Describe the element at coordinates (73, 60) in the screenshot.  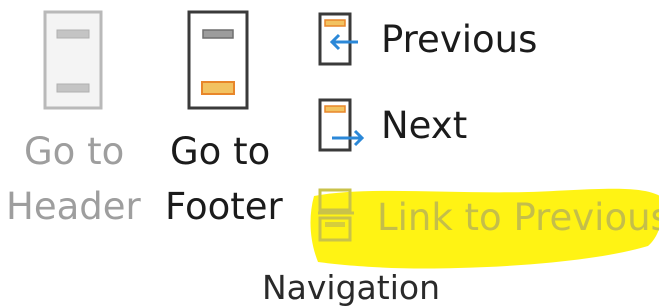
I see `header-page-icon` at that location.